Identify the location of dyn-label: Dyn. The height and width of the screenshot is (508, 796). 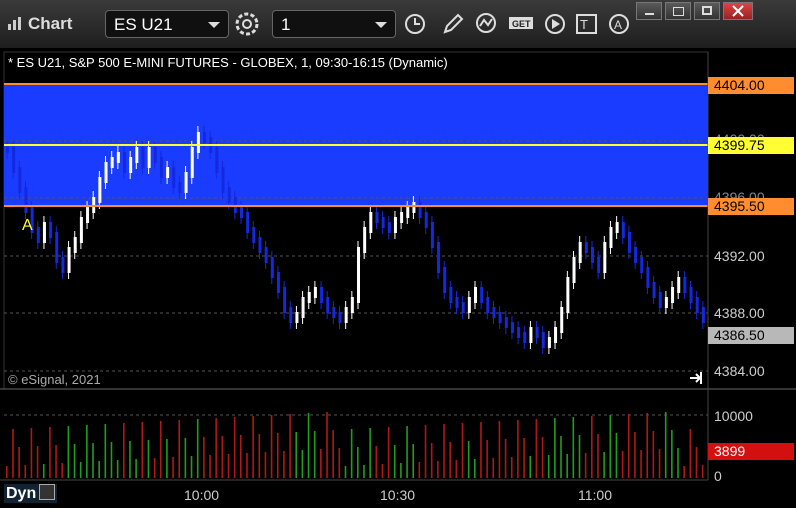
(31, 493).